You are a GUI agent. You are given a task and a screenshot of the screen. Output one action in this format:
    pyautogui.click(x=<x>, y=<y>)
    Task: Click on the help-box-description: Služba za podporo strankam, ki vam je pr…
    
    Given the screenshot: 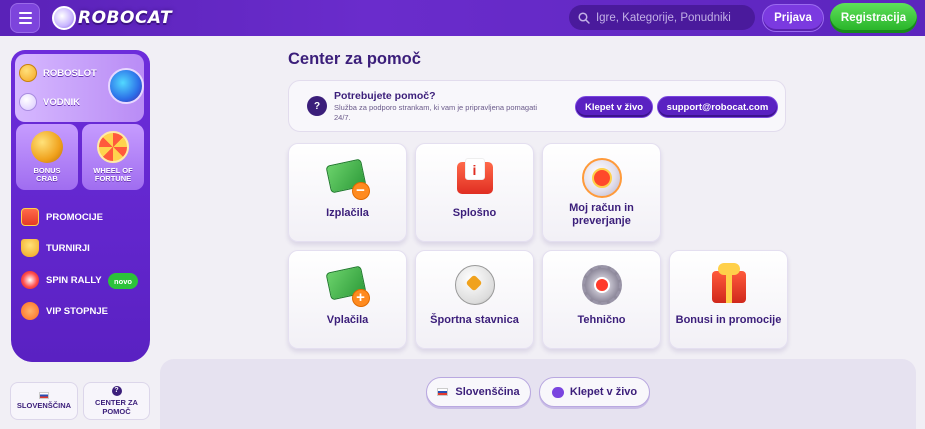 What is the action you would take?
    pyautogui.click(x=436, y=112)
    